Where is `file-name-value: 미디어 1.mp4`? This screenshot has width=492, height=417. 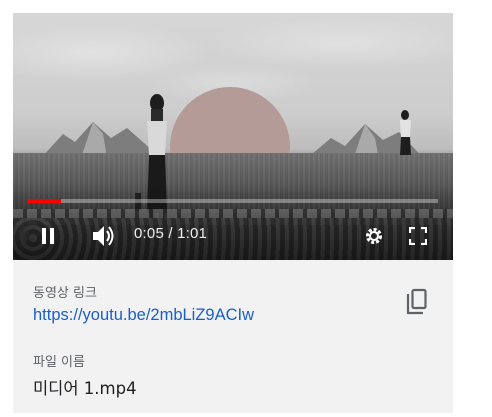 file-name-value: 미디어 1.mp4 is located at coordinates (85, 388).